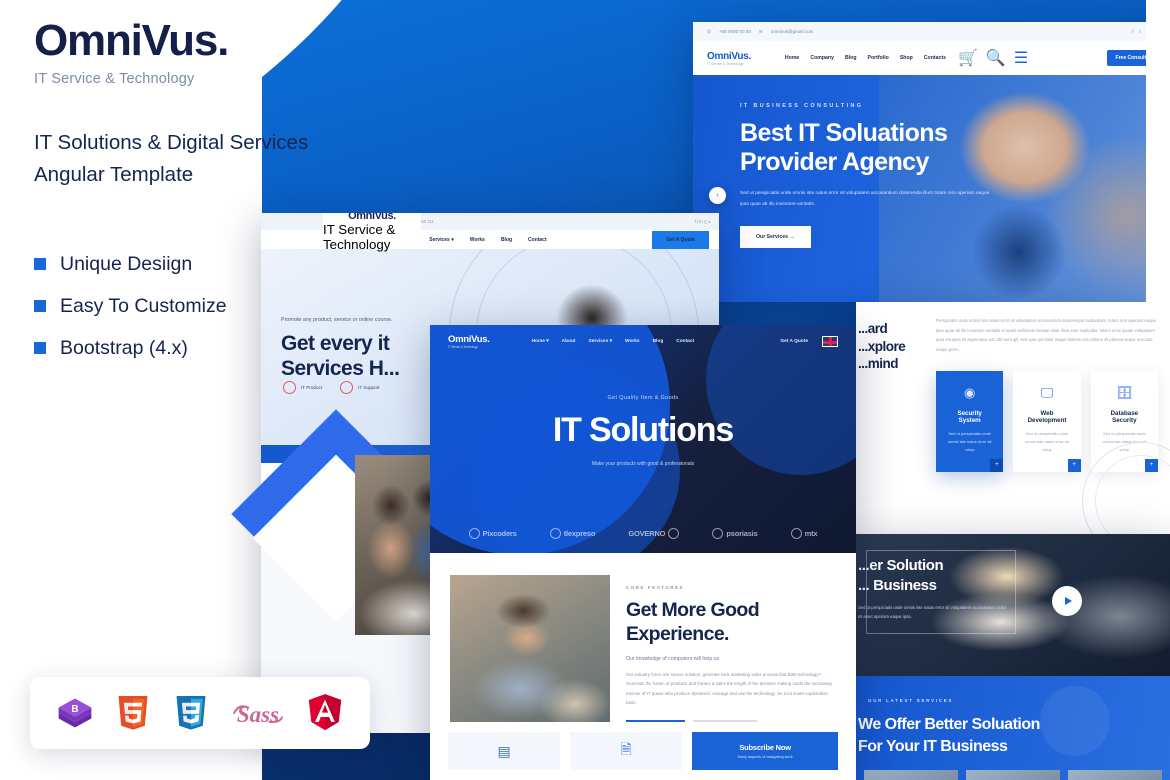 The width and height of the screenshot is (1170, 780). What do you see at coordinates (655, 587) in the screenshot?
I see `feature-kicker: Core Features` at bounding box center [655, 587].